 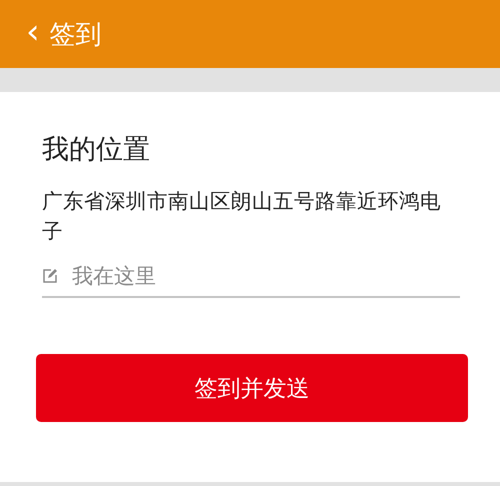 What do you see at coordinates (242, 216) in the screenshot?
I see `address-text: 广东省深圳市南山区朗山五号路靠近环鸿电子` at bounding box center [242, 216].